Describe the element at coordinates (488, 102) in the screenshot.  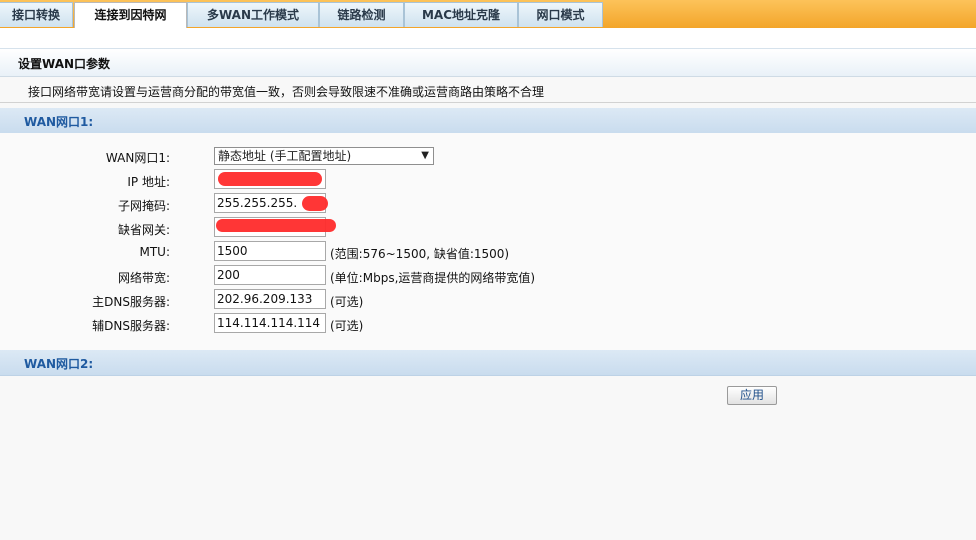
I see `divider` at that location.